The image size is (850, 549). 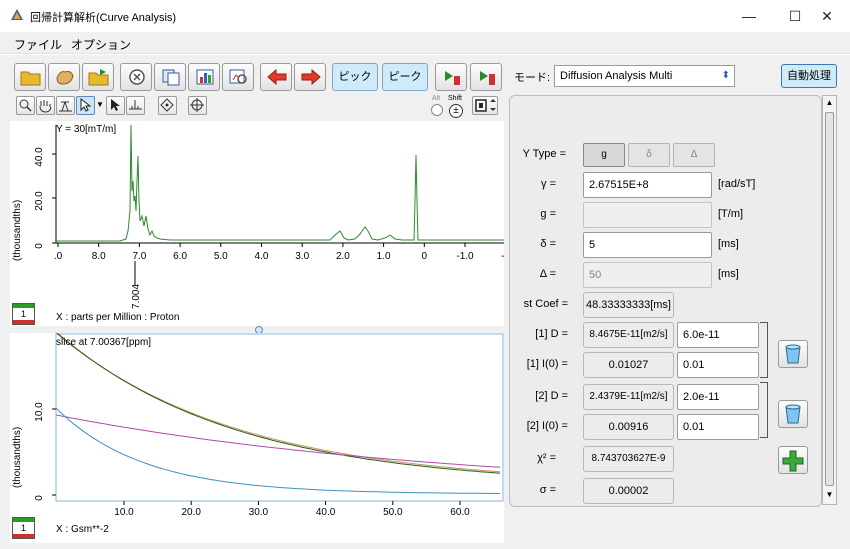 I want to click on spectrum-xtick-label: 4.0, so click(x=262, y=256).